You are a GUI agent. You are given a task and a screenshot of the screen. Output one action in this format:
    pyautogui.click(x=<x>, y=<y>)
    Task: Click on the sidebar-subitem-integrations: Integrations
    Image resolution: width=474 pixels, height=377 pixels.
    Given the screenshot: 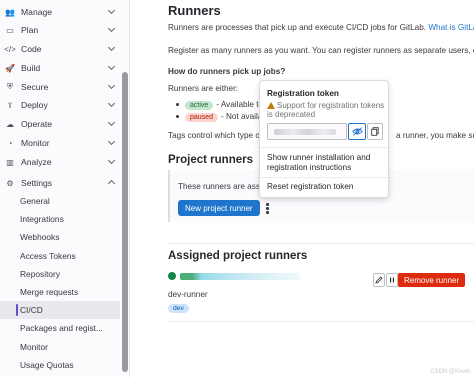 What is the action you would take?
    pyautogui.click(x=60, y=219)
    